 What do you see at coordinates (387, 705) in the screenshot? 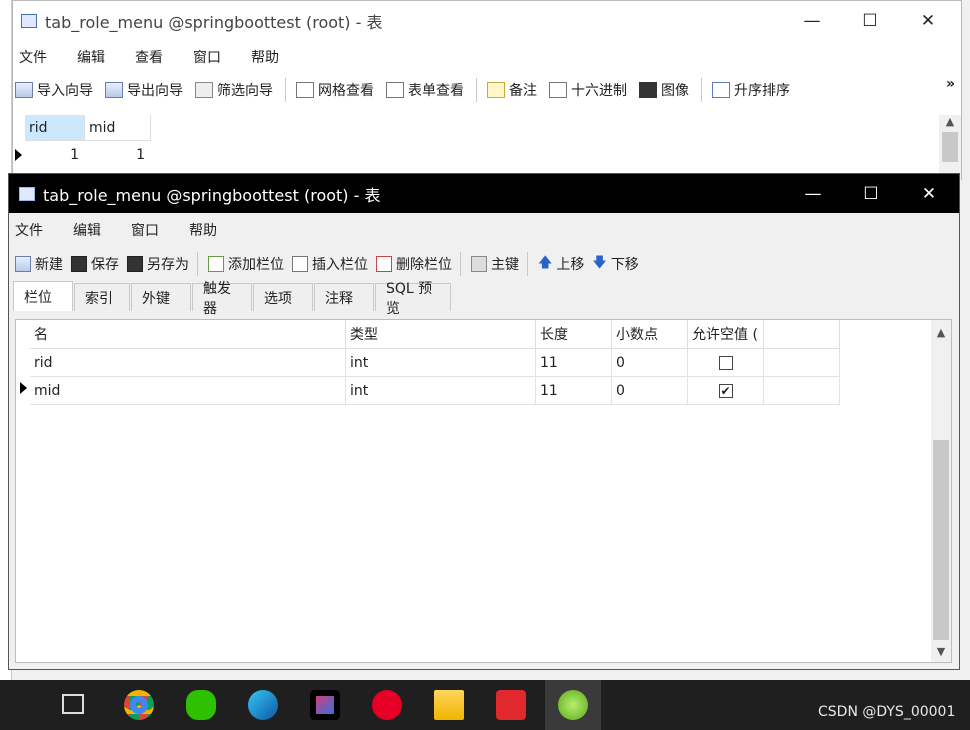
I see `netease-music-icon` at bounding box center [387, 705].